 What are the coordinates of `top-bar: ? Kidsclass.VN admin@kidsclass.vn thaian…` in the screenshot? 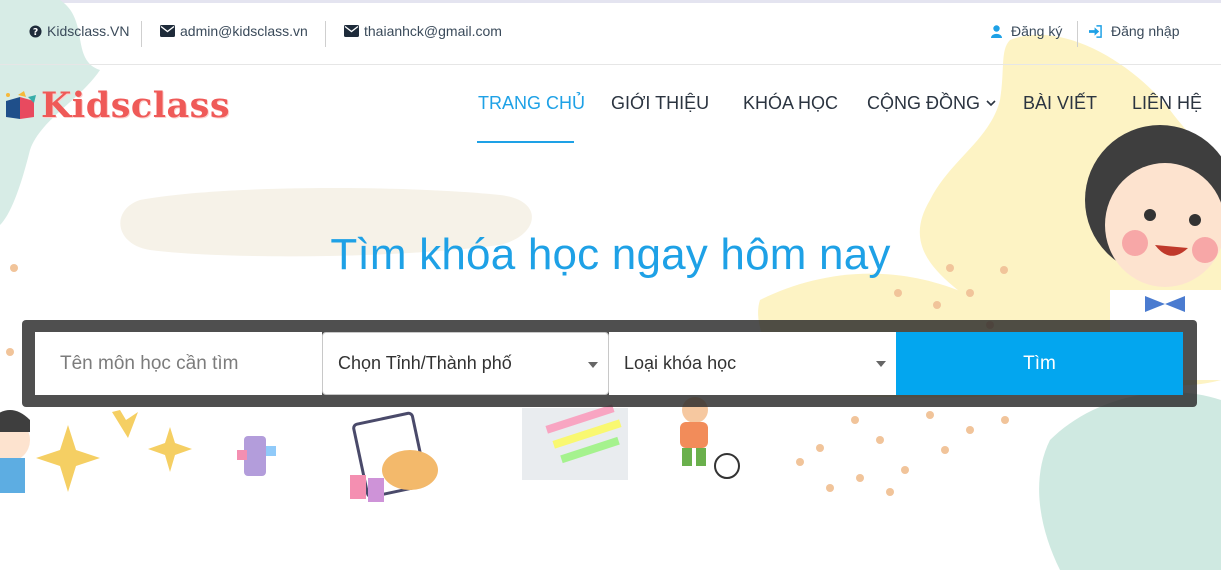 It's located at (610, 34).